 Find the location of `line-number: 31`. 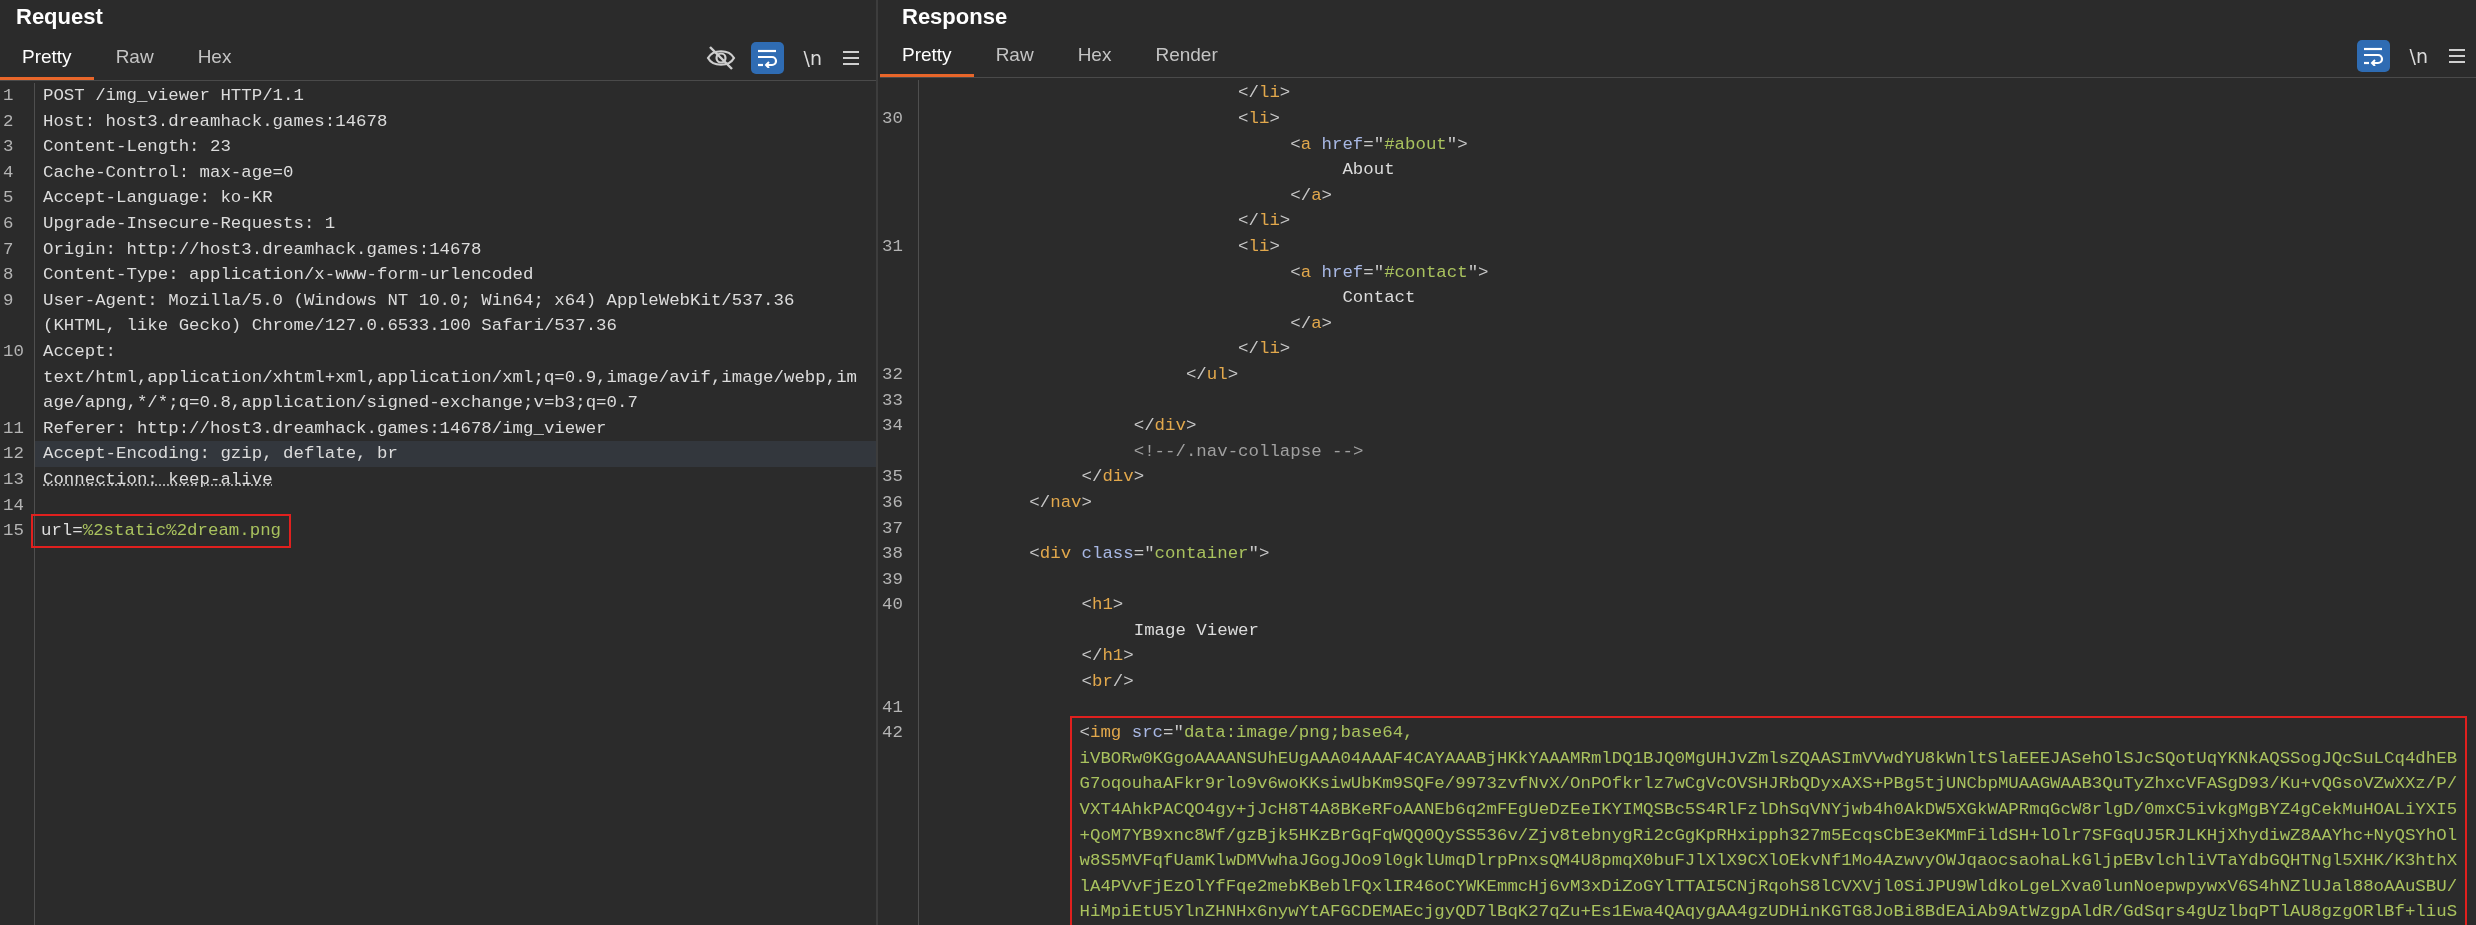

line-number: 31 is located at coordinates (892, 246).